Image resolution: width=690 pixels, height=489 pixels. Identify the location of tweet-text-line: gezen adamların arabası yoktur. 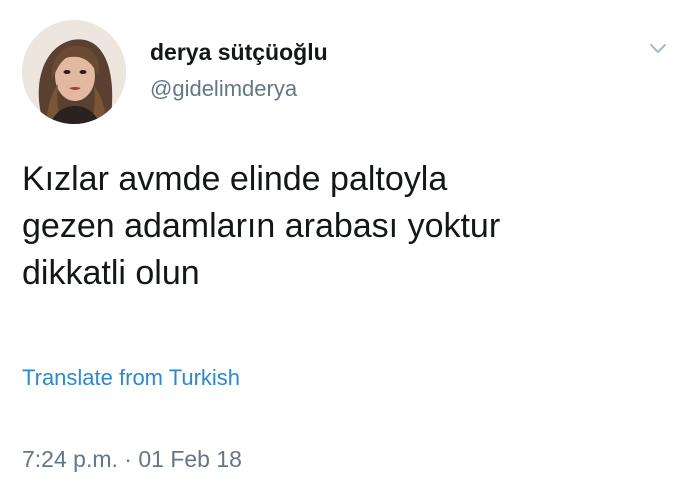
(261, 226).